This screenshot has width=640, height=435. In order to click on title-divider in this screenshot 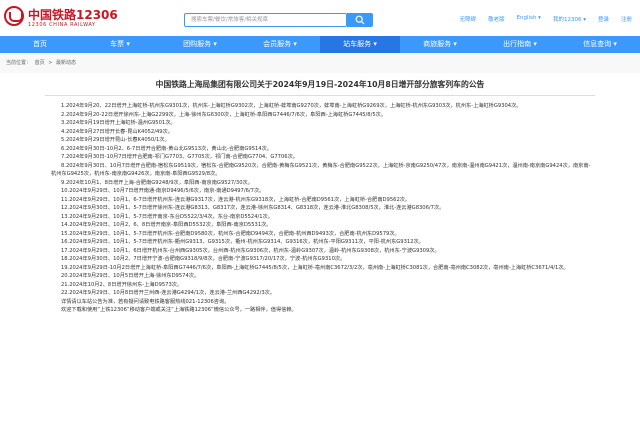, I will do `click(320, 95)`.